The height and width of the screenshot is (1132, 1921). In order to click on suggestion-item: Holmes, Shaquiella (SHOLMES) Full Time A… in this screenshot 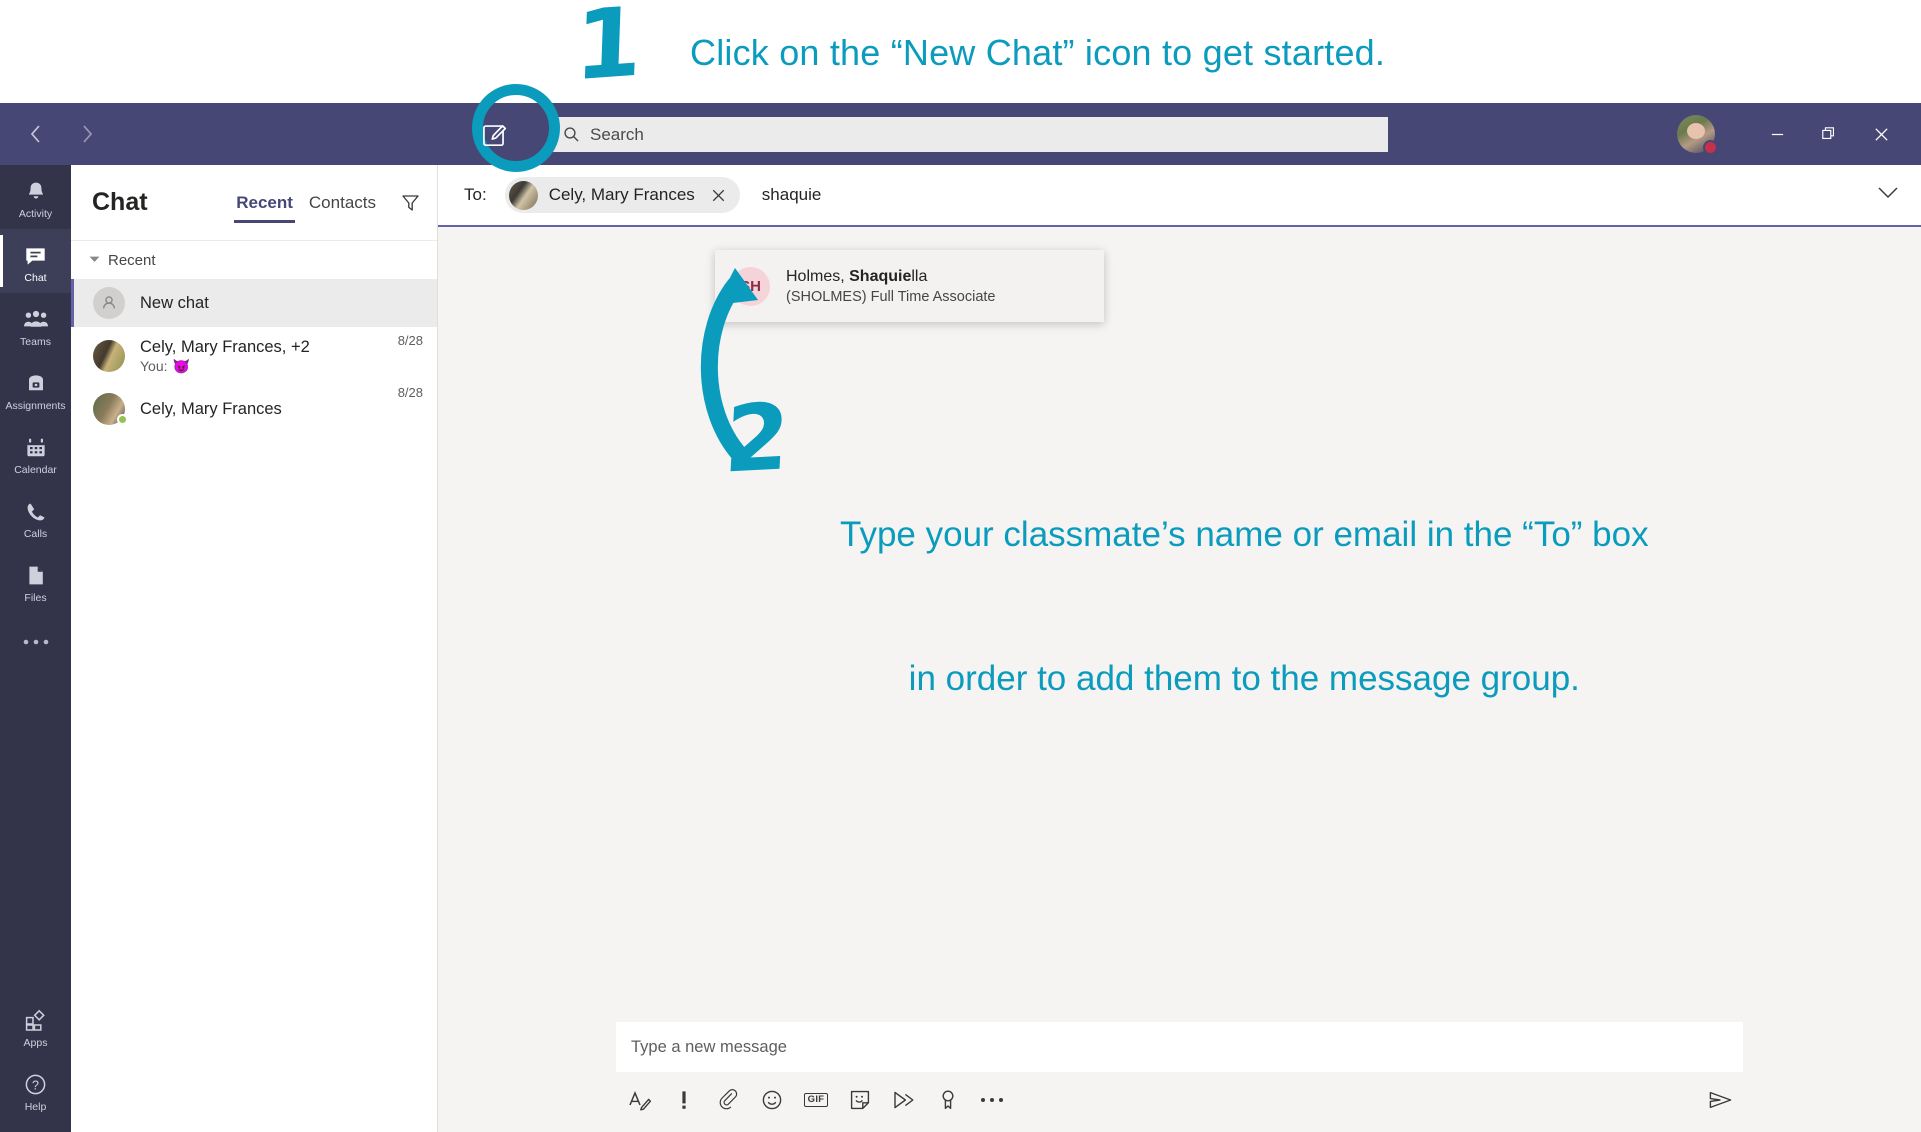, I will do `click(891, 286)`.